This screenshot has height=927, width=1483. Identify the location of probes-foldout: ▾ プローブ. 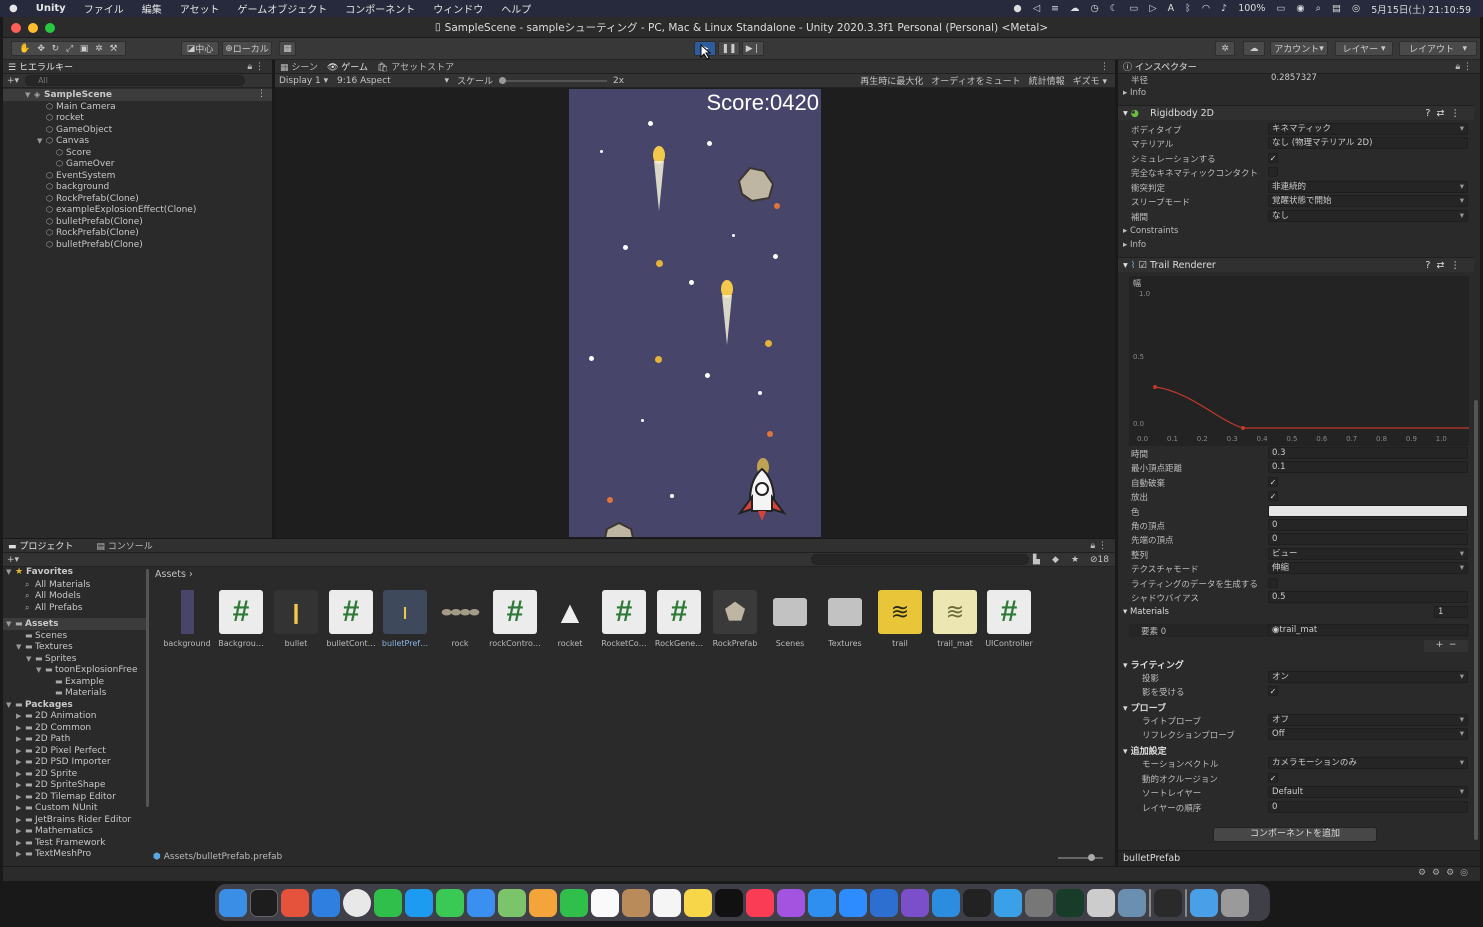
(1144, 707).